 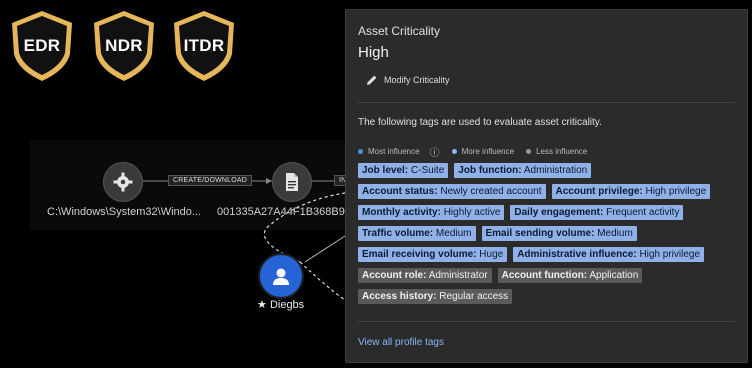 I want to click on tag: Account function: Application, so click(x=570, y=275).